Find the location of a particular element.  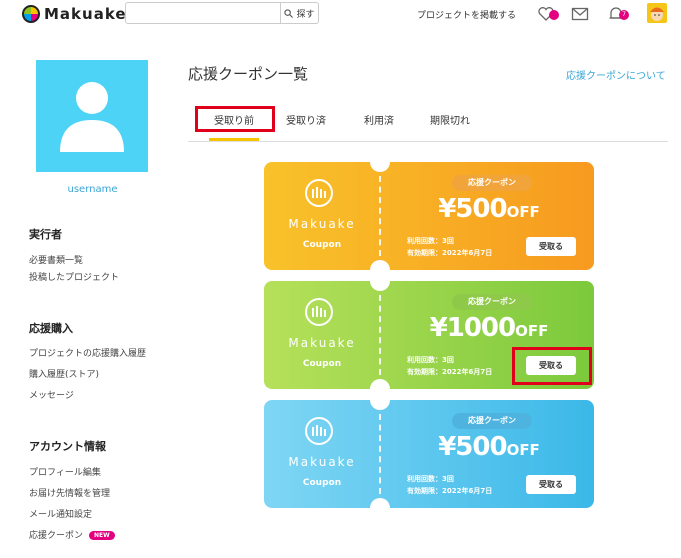

link-profile-edit: プロフィール編集 is located at coordinates (65, 471).